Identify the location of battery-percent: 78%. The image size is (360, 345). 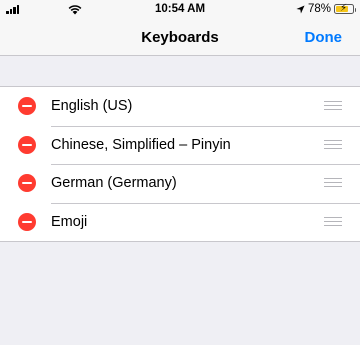
(319, 9).